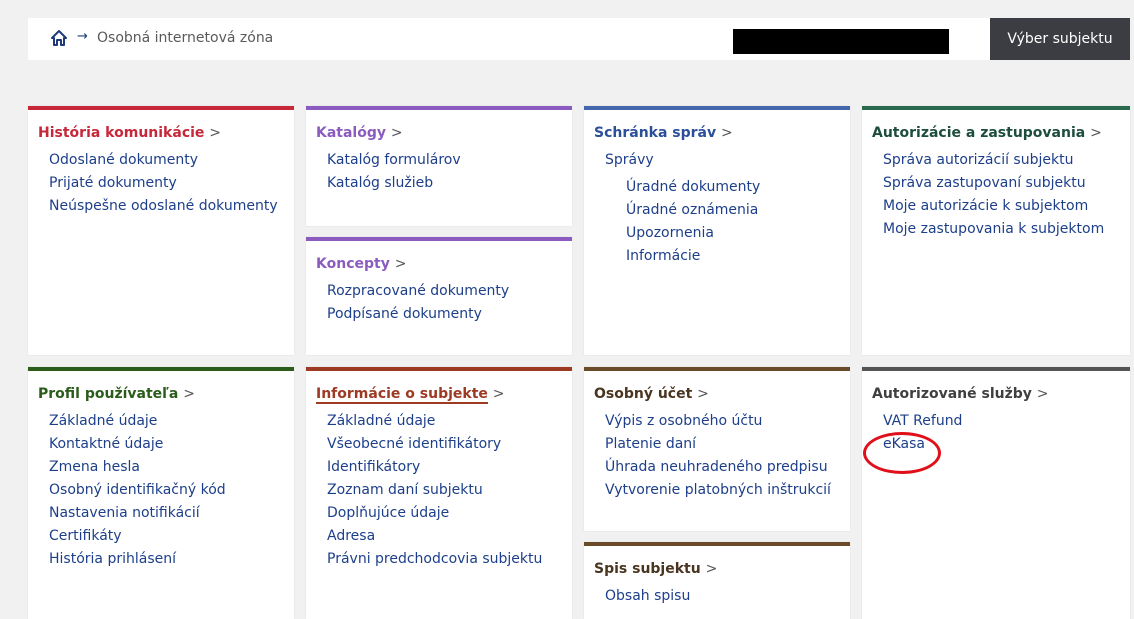 Image resolution: width=1134 pixels, height=619 pixels. What do you see at coordinates (444, 394) in the screenshot?
I see `card-title: Informácie o subjekte >` at bounding box center [444, 394].